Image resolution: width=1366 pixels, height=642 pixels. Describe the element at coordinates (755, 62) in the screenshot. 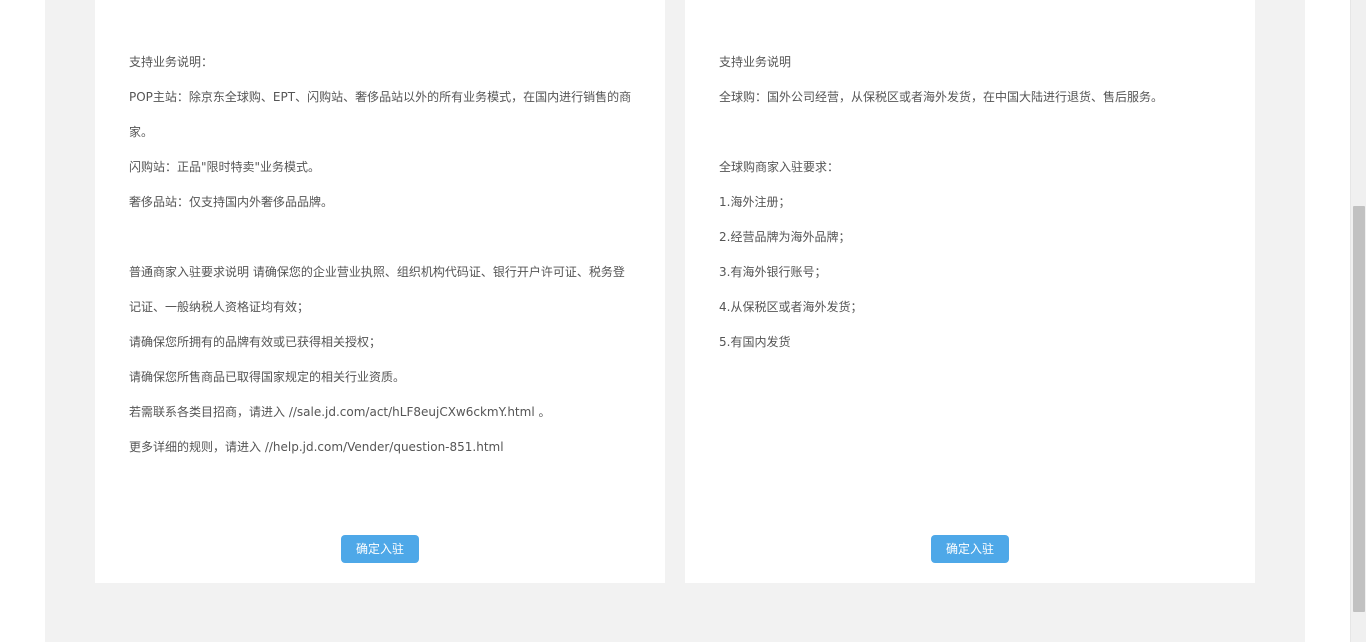

I see `support-business-heading: 支持业务说明` at that location.